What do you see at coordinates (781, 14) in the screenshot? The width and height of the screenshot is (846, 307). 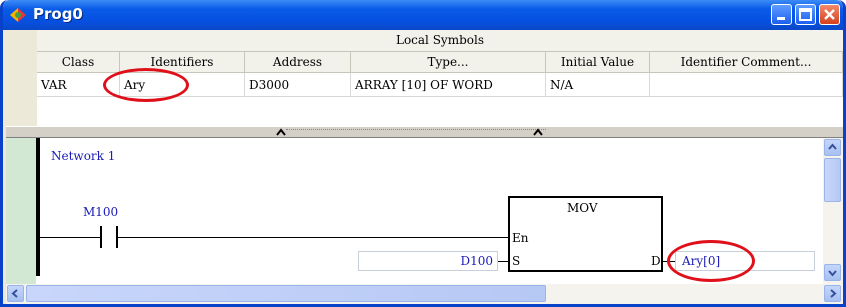 I see `minimize-button` at bounding box center [781, 14].